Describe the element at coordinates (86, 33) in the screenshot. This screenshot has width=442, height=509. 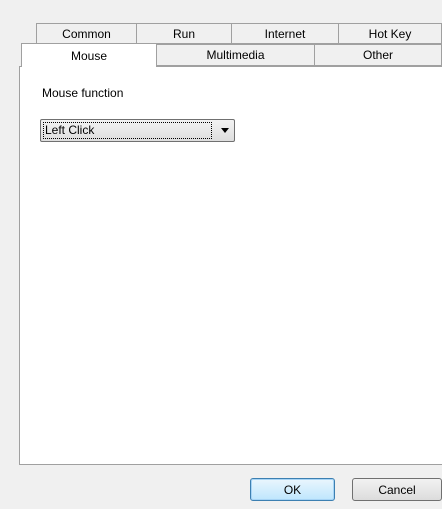
I see `tab-common: Common` at that location.